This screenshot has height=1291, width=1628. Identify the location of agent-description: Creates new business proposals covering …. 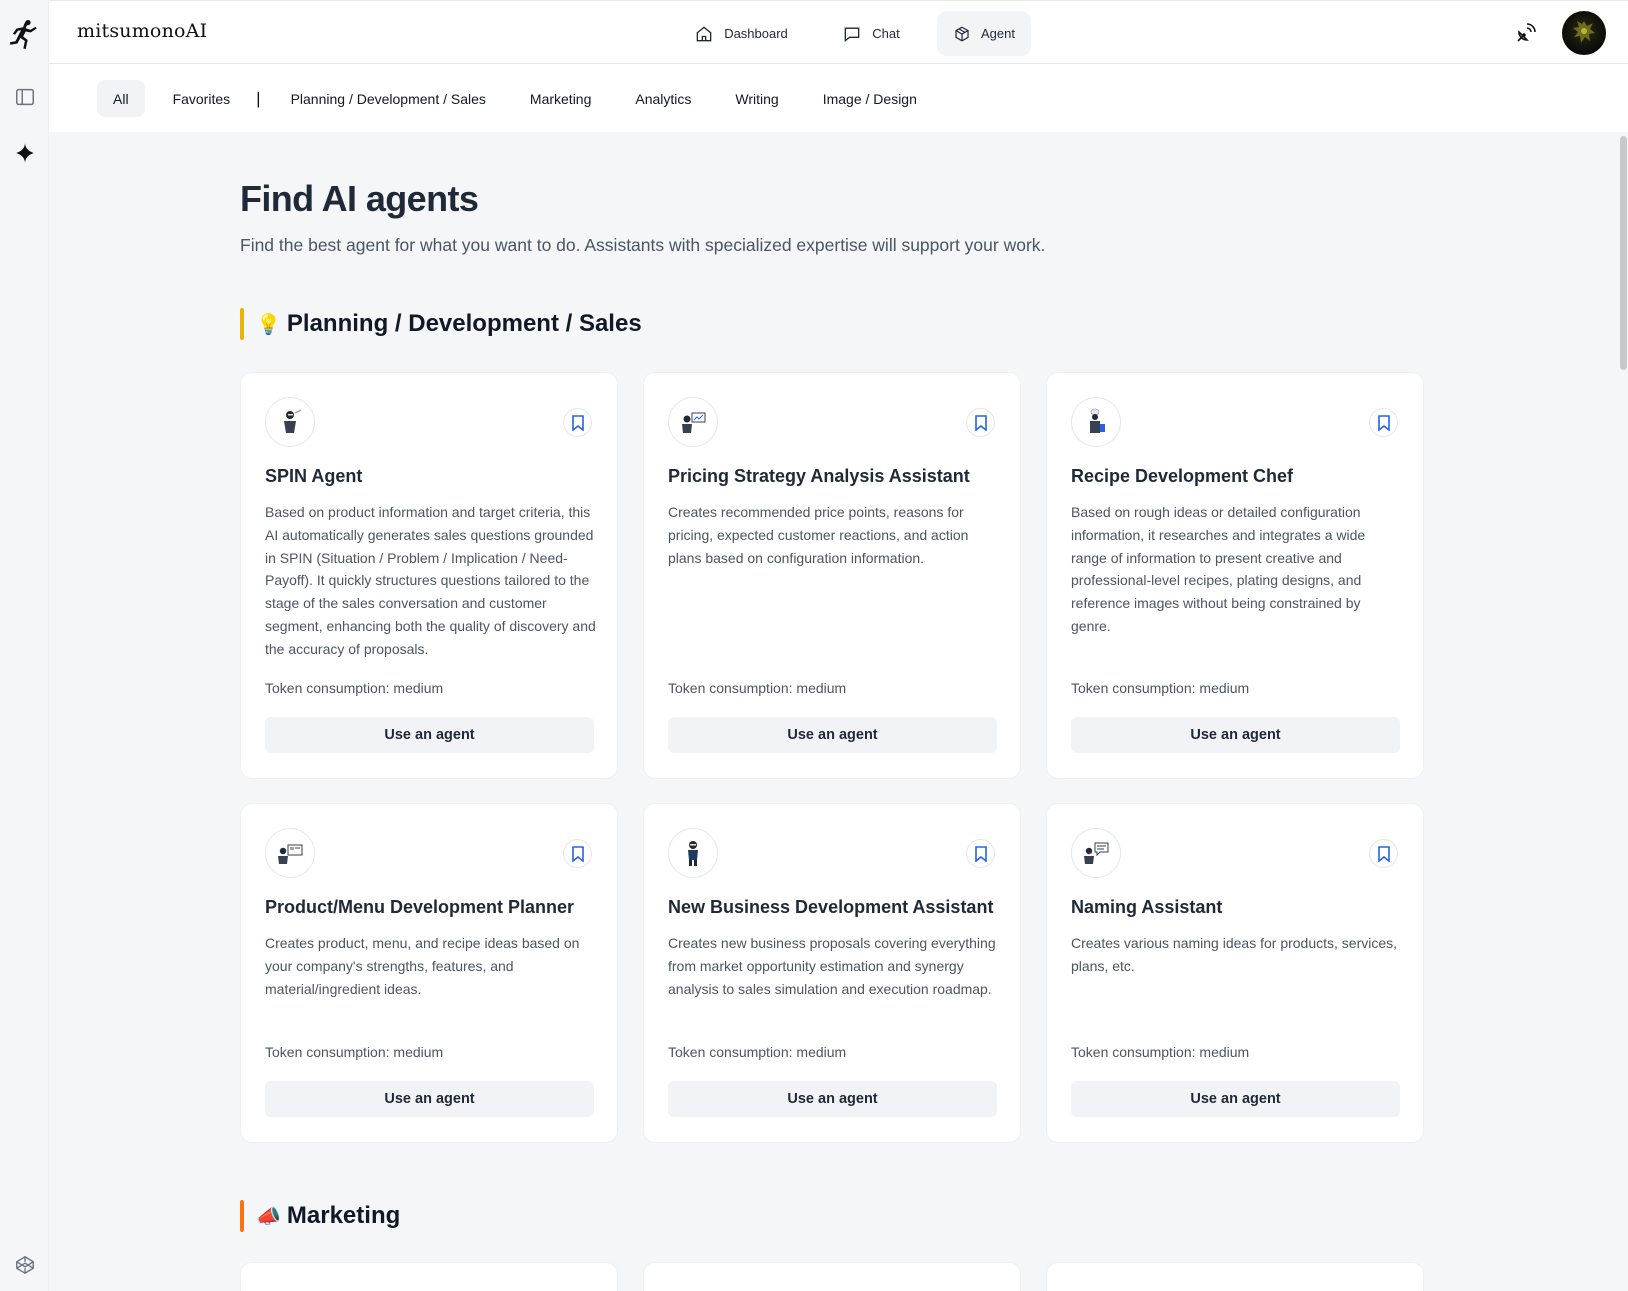
(832, 966).